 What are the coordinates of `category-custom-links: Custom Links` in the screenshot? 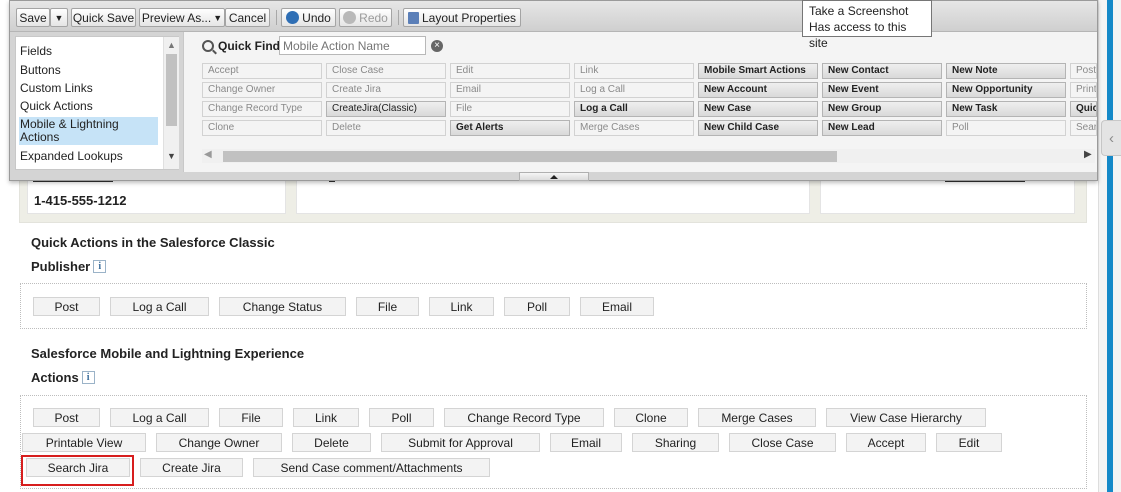 It's located at (56, 88).